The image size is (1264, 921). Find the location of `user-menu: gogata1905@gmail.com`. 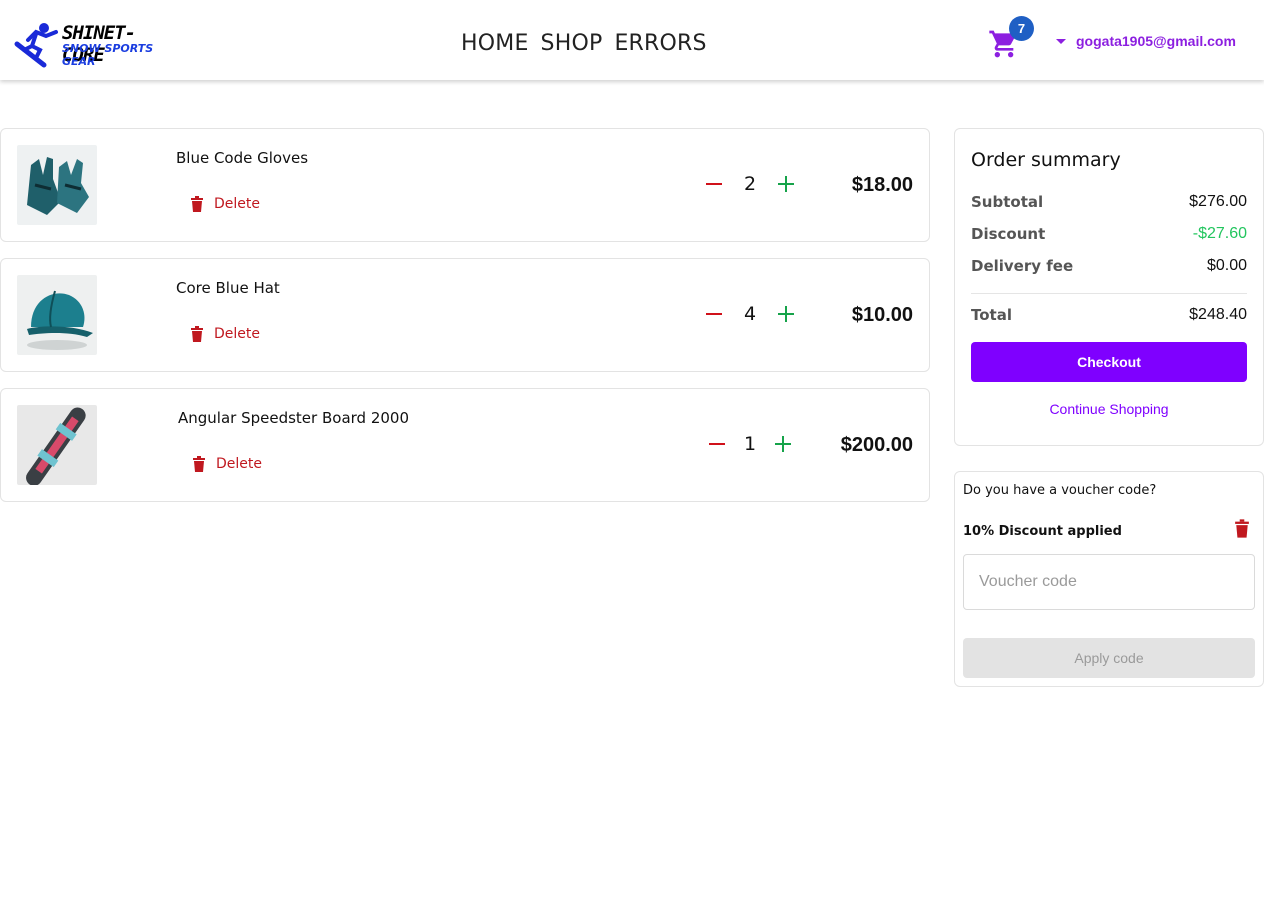

user-menu: gogata1905@gmail.com is located at coordinates (1146, 41).